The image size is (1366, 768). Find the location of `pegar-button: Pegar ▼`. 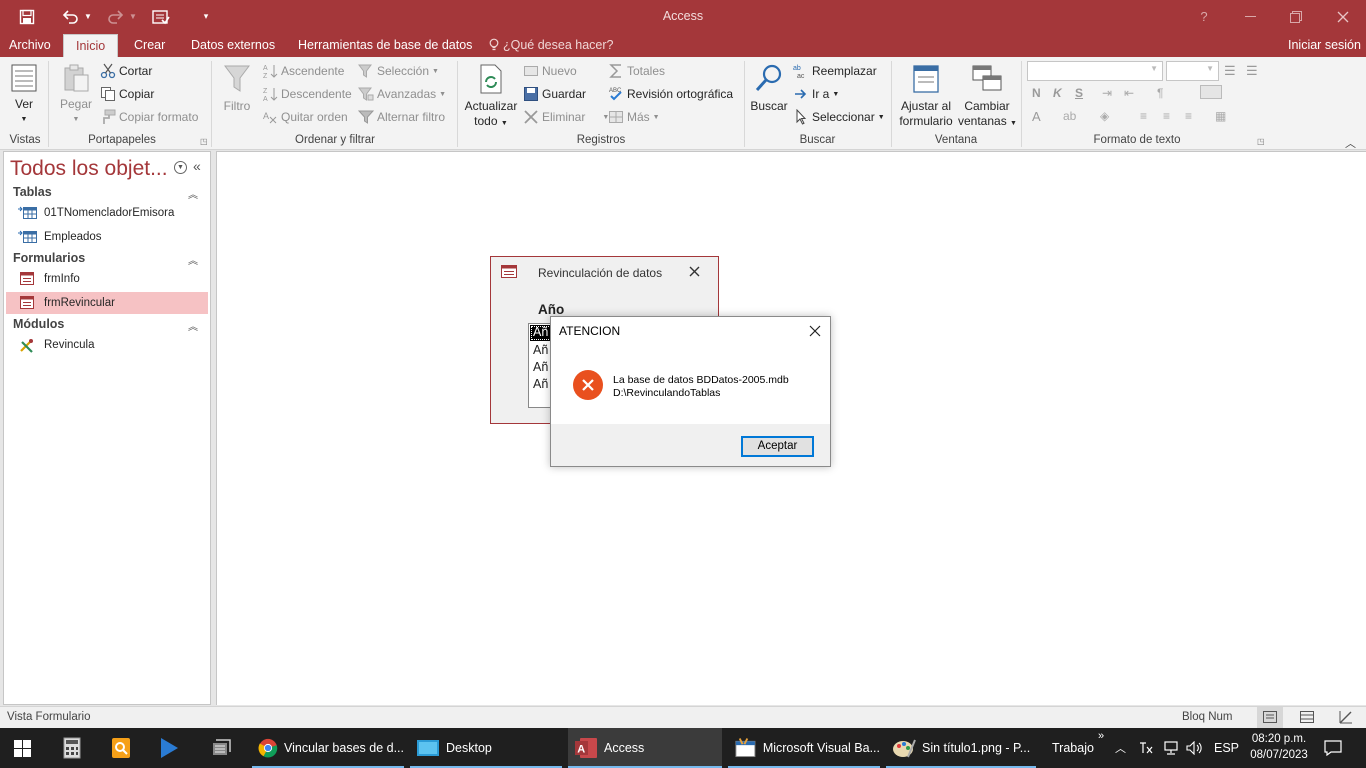

pegar-button: Pegar ▼ is located at coordinates (76, 95).